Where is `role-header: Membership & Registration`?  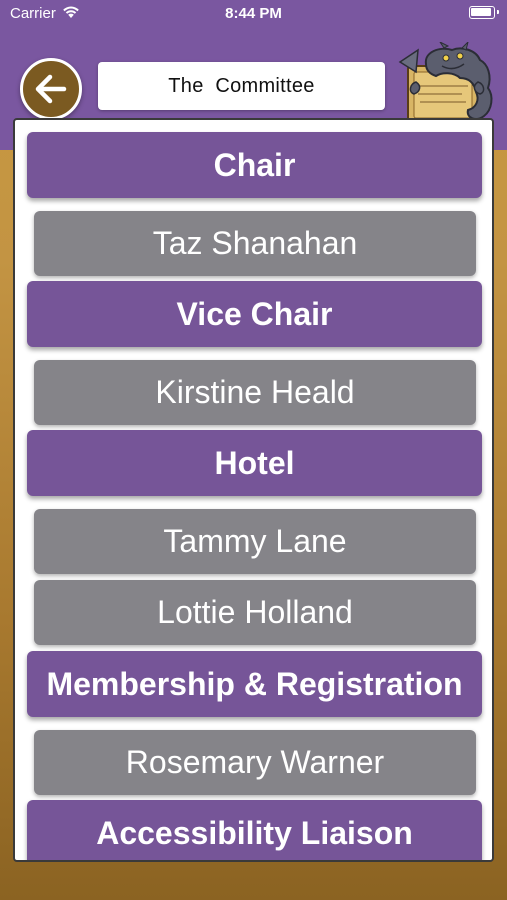 role-header: Membership & Registration is located at coordinates (254, 684).